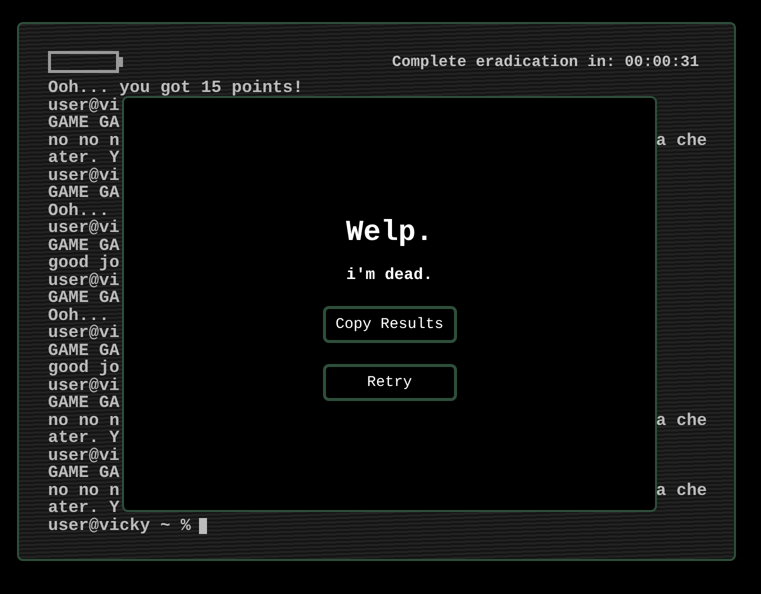 The height and width of the screenshot is (594, 761). I want to click on retry-button: Retry, so click(389, 382).